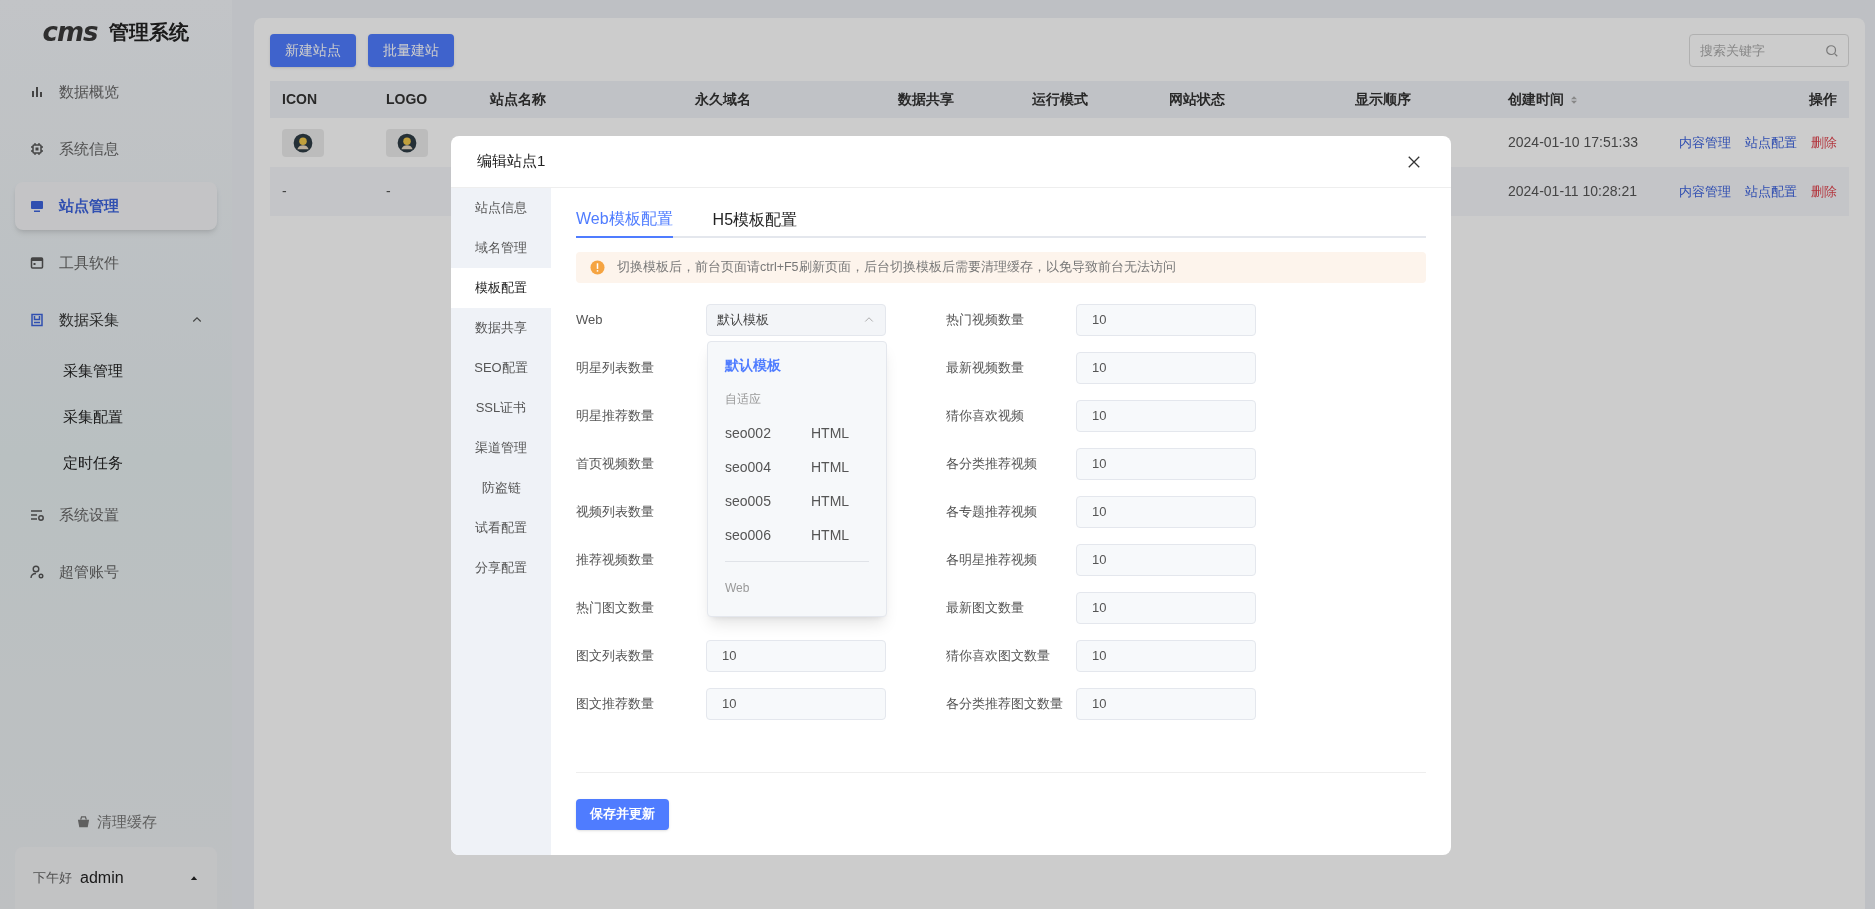 The width and height of the screenshot is (1875, 909). Describe the element at coordinates (615, 416) in the screenshot. I see `field-label: 明星推荐数量` at that location.